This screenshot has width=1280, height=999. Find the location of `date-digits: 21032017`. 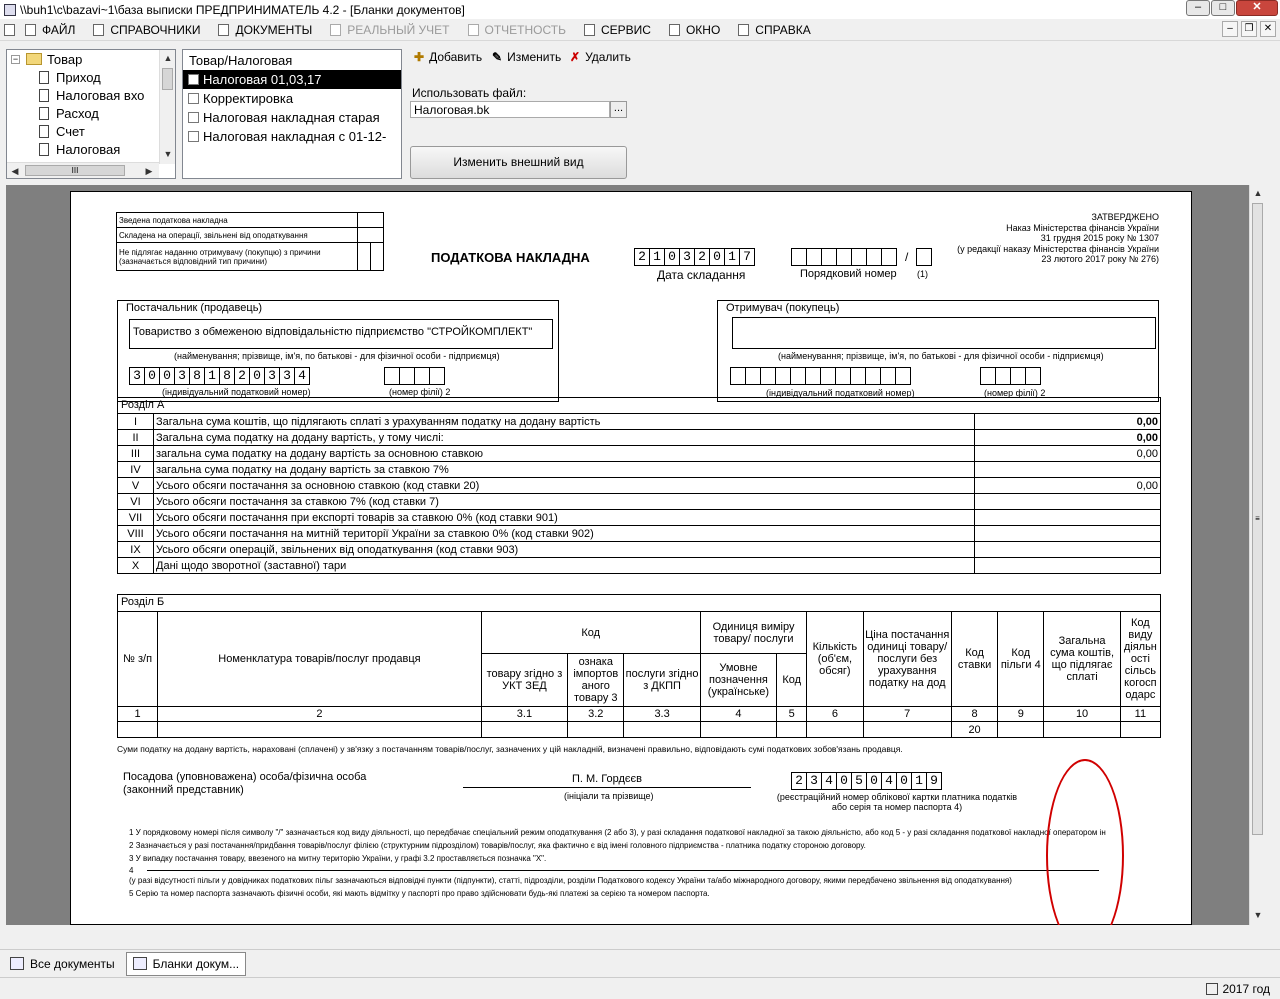

date-digits: 21032017 is located at coordinates (694, 257).